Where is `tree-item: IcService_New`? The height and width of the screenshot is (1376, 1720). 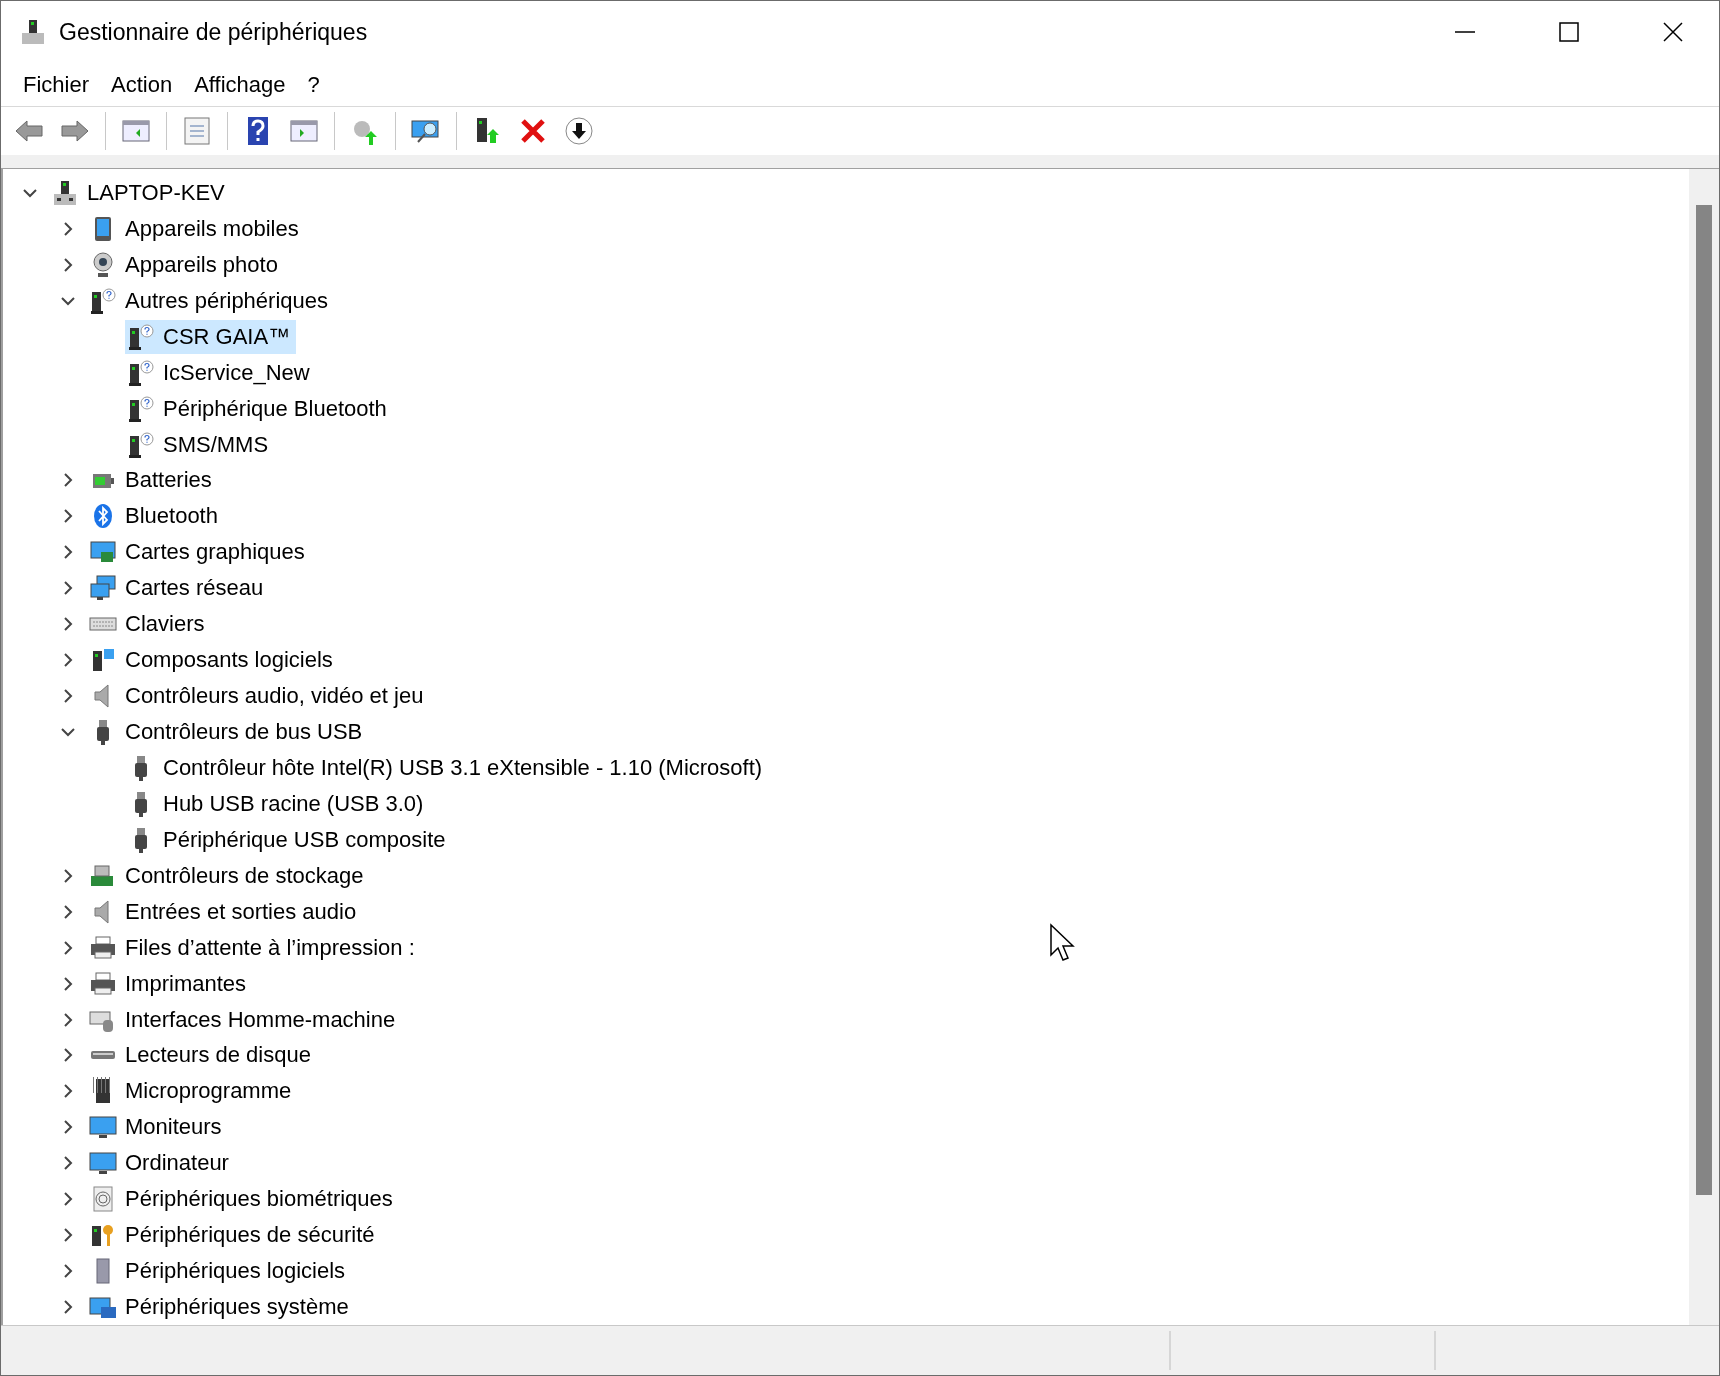 tree-item: IcService_New is located at coordinates (220, 372).